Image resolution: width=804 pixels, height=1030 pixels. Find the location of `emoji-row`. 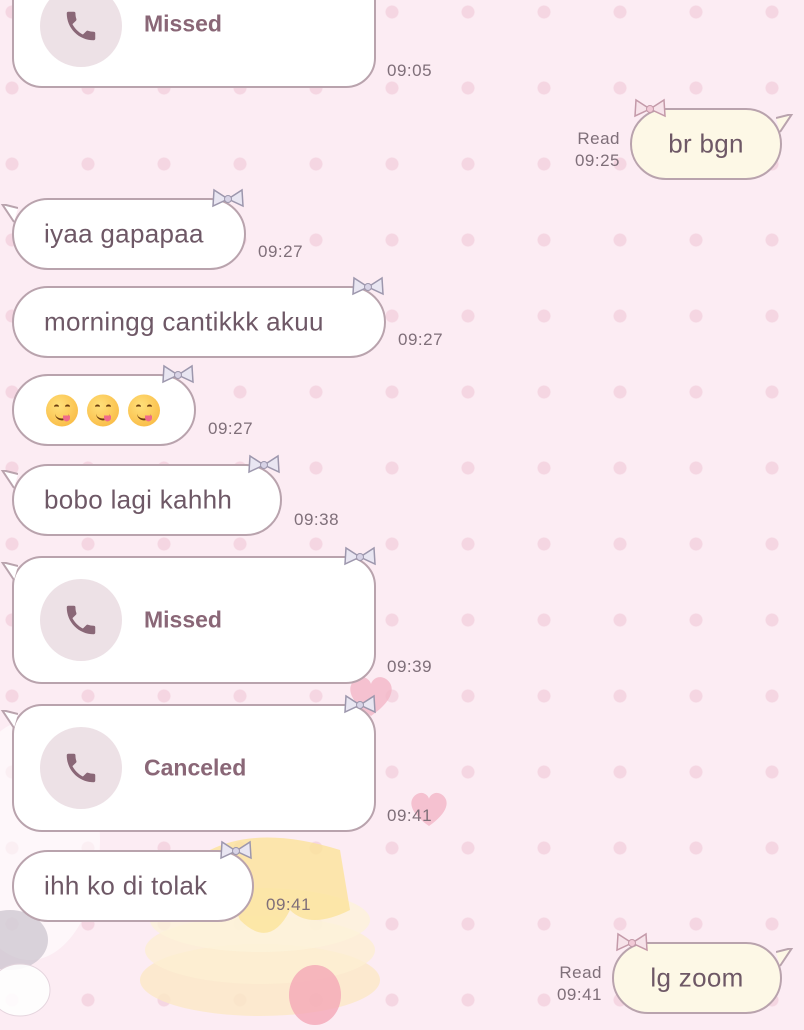

emoji-row is located at coordinates (107, 410).